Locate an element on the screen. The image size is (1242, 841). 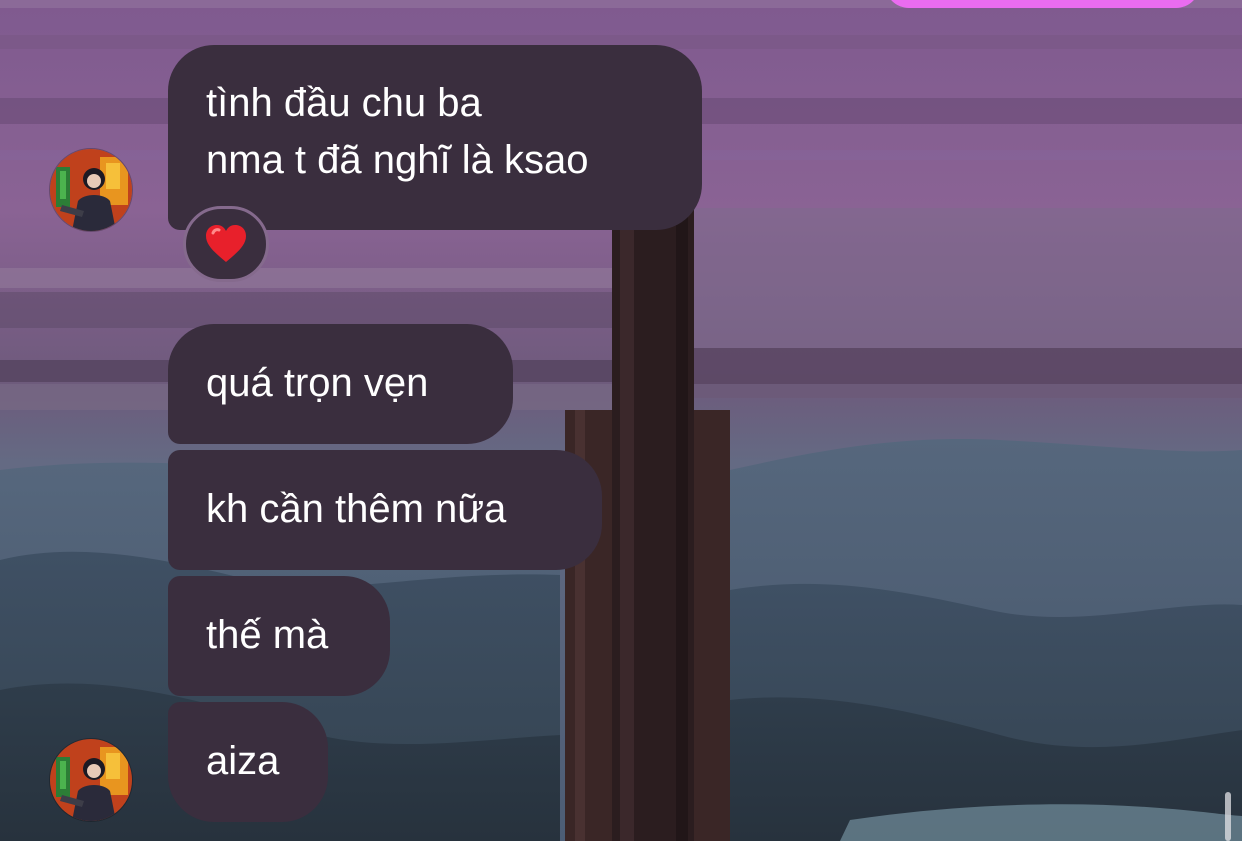
message-bubble: thế mà is located at coordinates (279, 636).